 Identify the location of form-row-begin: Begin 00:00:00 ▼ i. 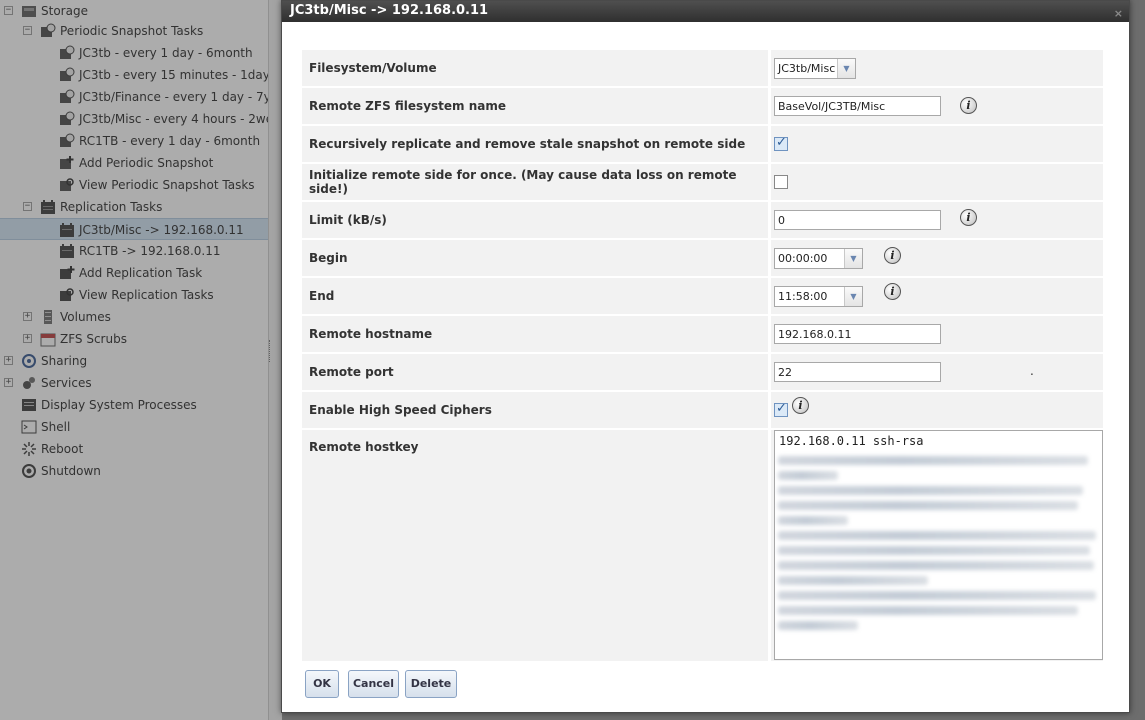
(702, 258).